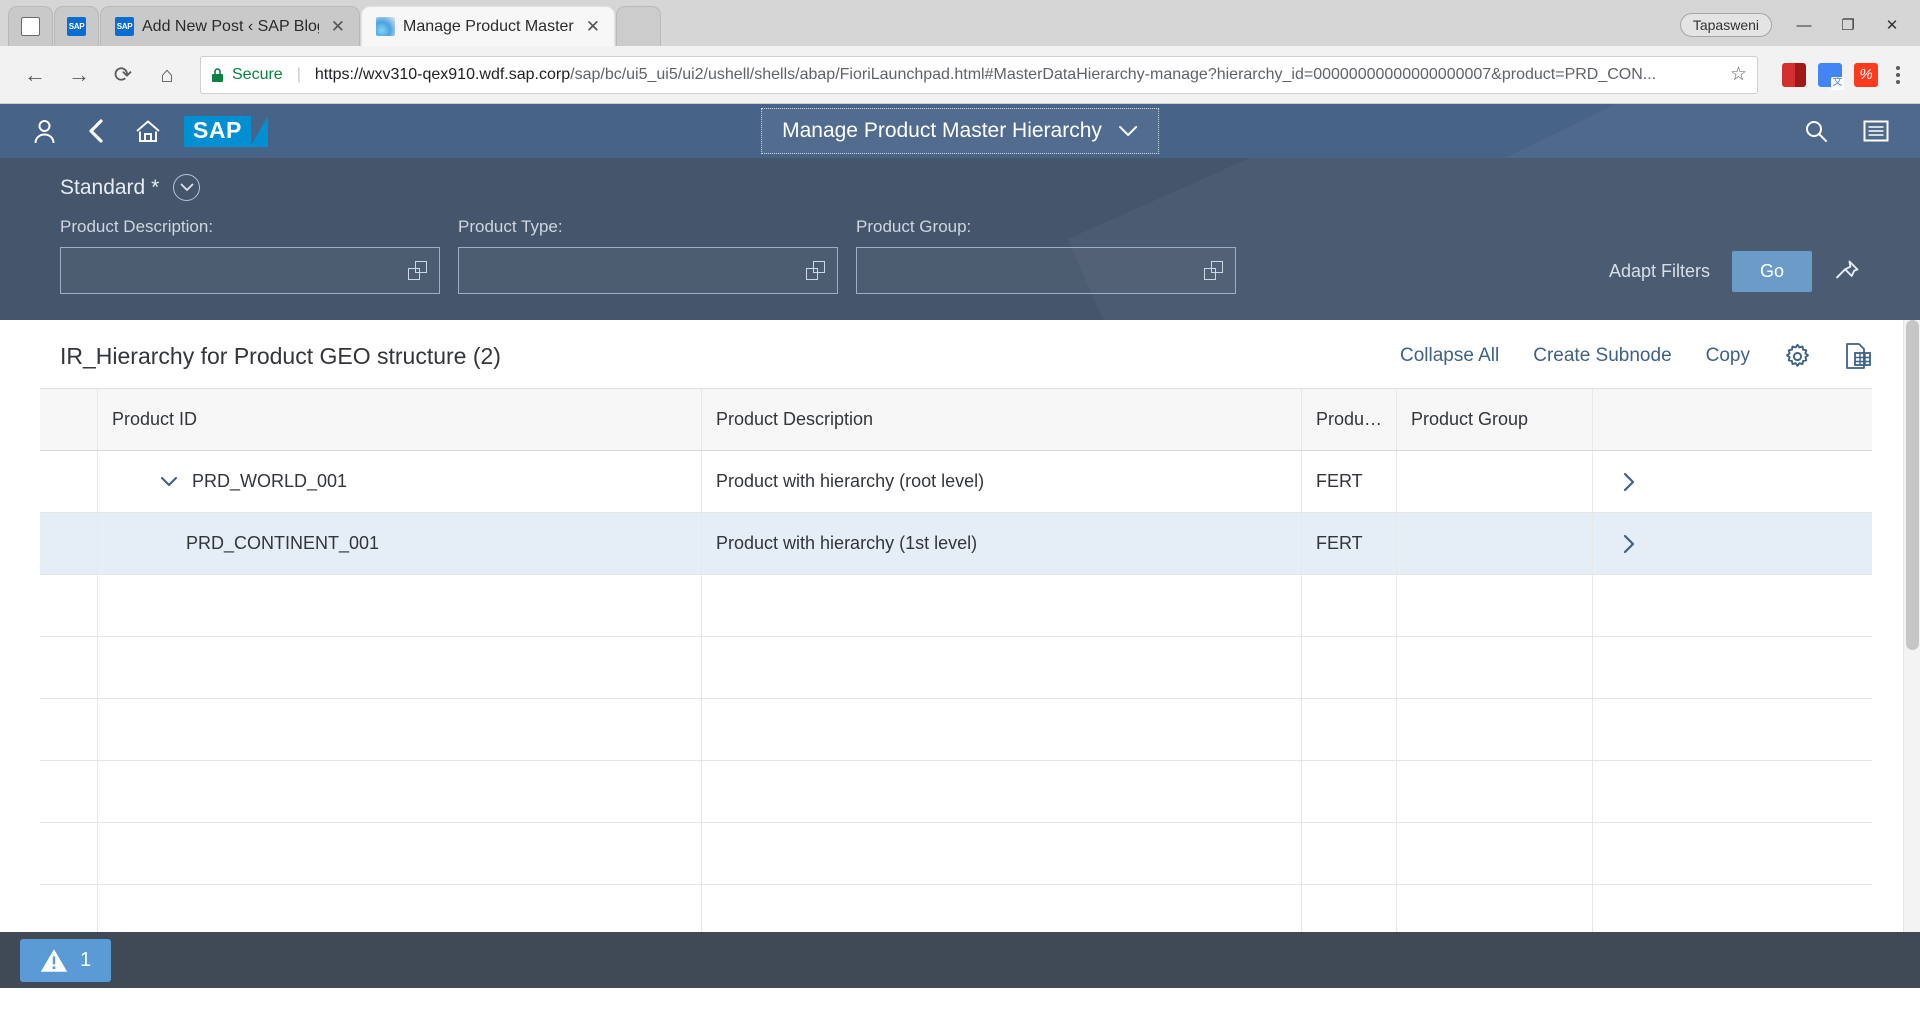 The image size is (1920, 1030). What do you see at coordinates (400, 419) in the screenshot?
I see `column-header-product-id: Product ID` at bounding box center [400, 419].